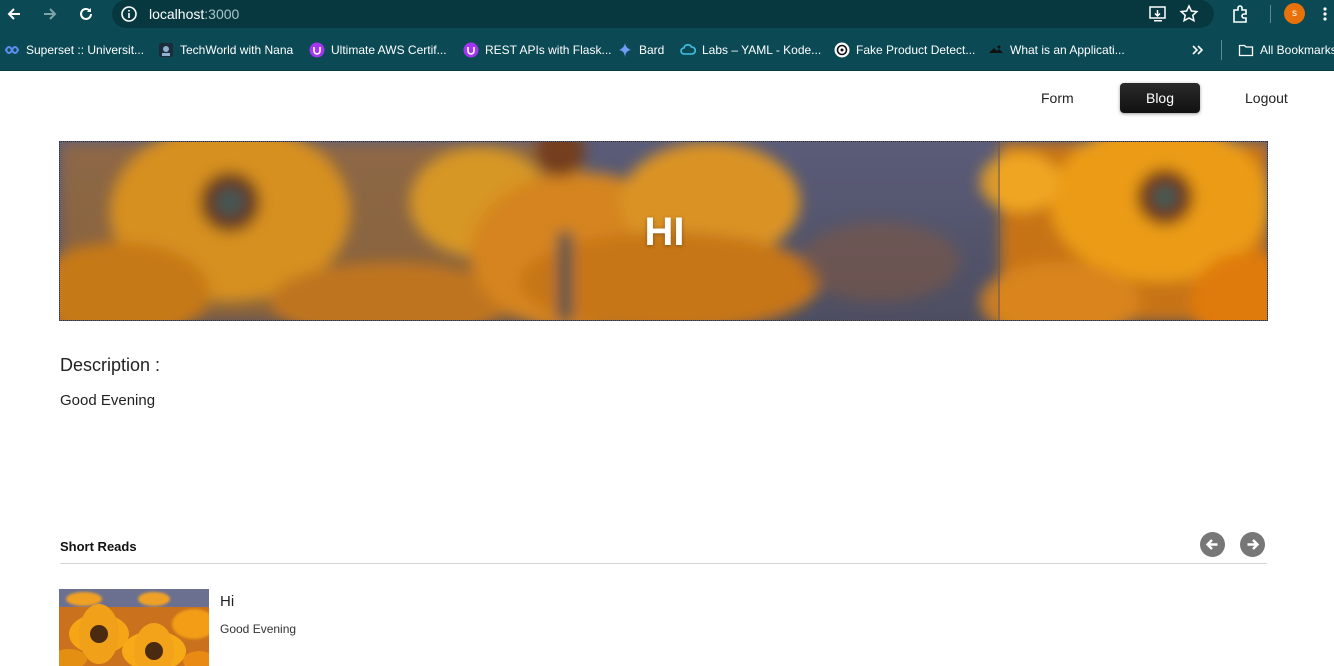 This screenshot has width=1334, height=666. I want to click on techworld-icon, so click(166, 50).